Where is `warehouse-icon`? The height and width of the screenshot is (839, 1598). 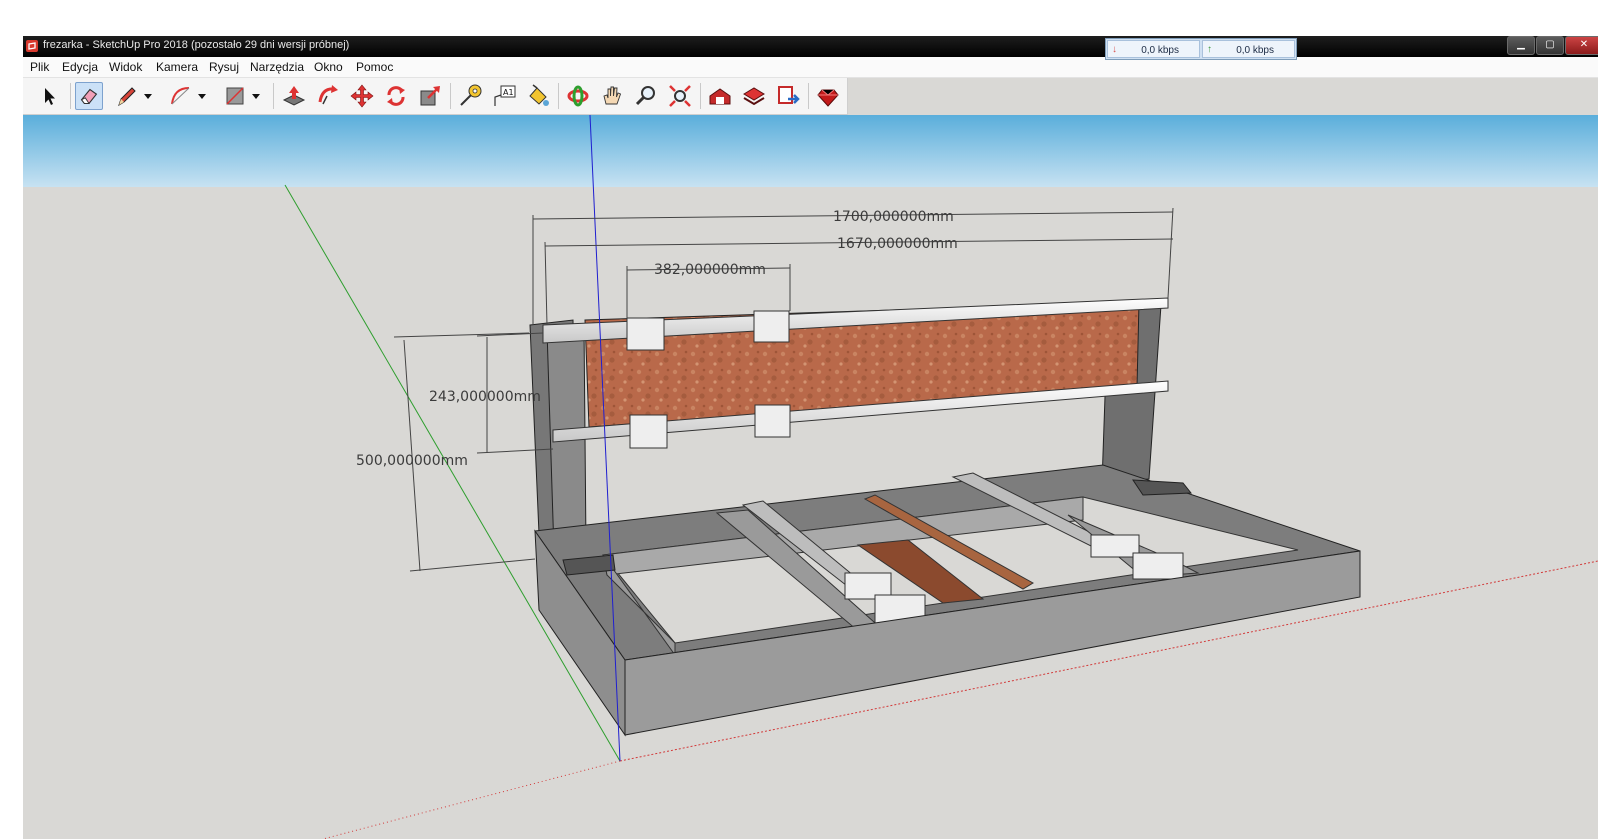 warehouse-icon is located at coordinates (720, 96).